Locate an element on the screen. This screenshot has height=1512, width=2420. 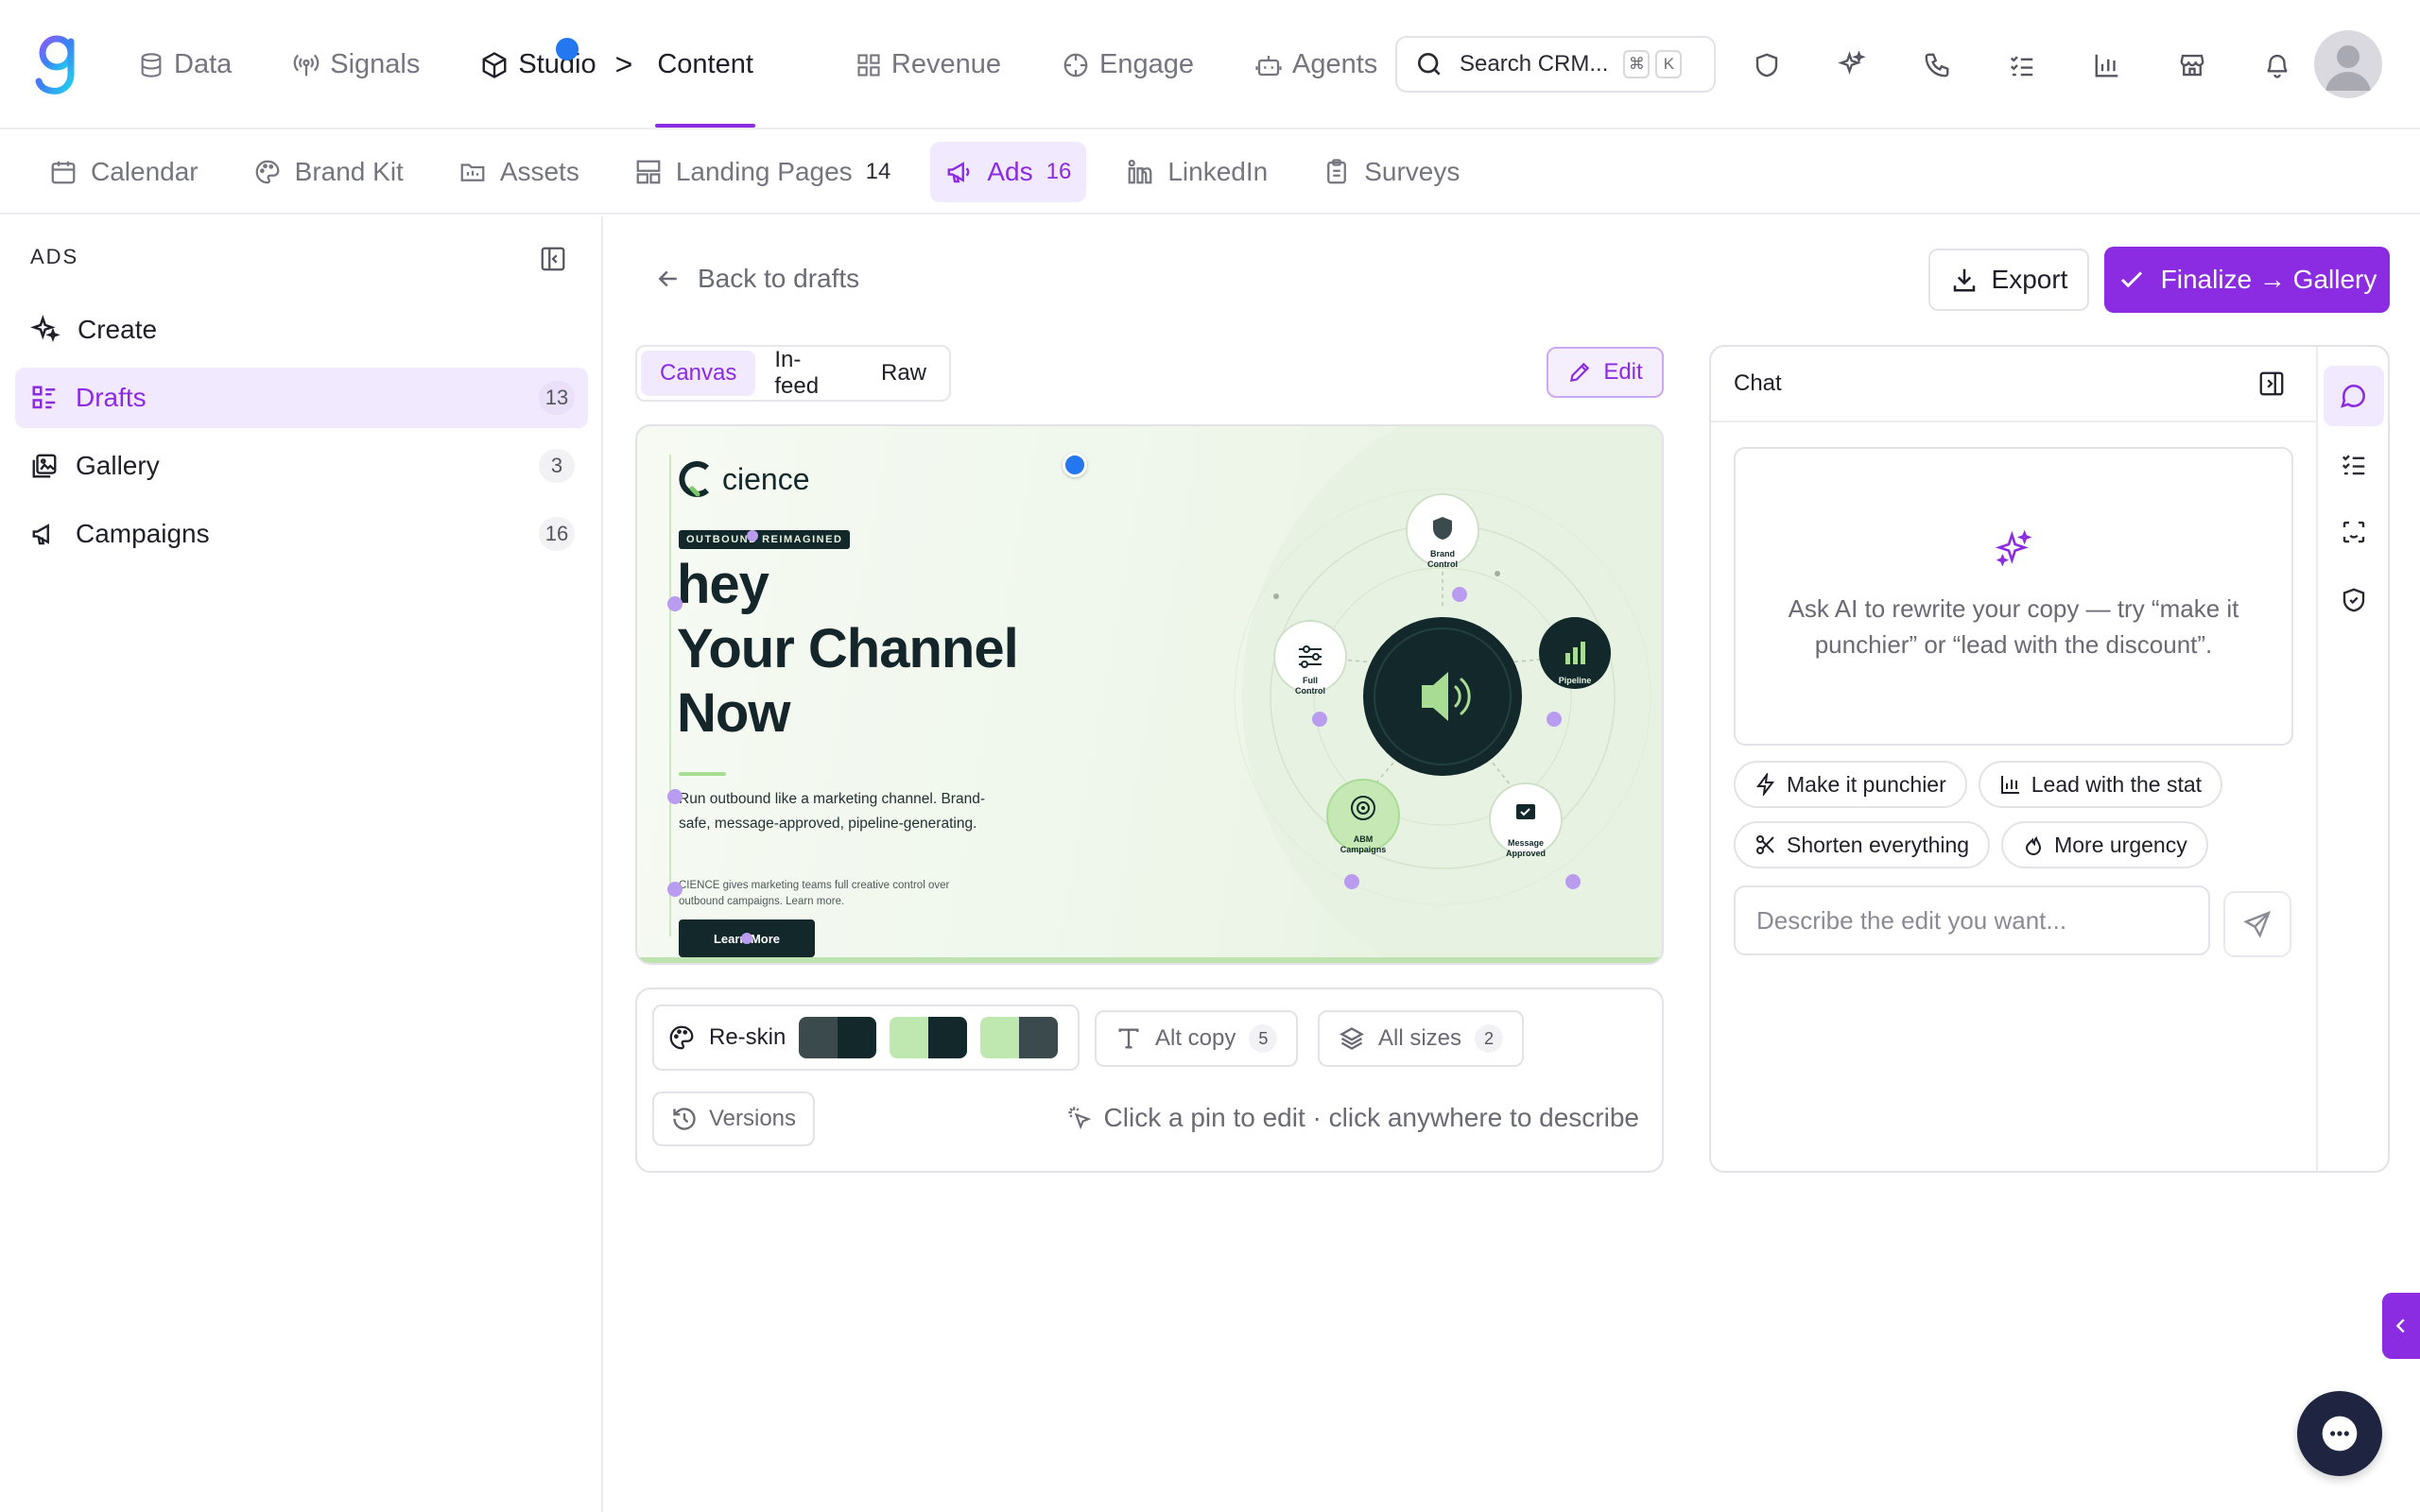
annotation-pin is located at coordinates (1075, 465).